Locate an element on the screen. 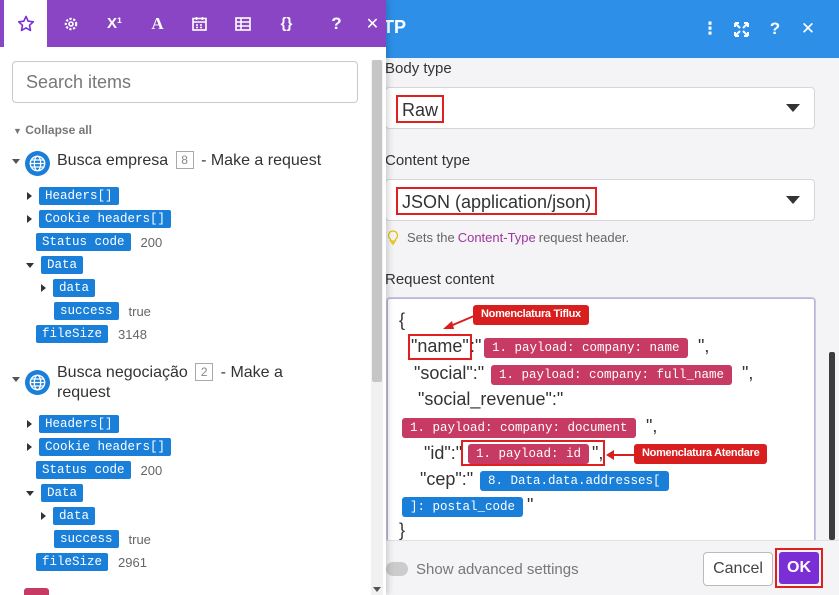 The image size is (839, 595). text-icon: A is located at coordinates (157, 23).